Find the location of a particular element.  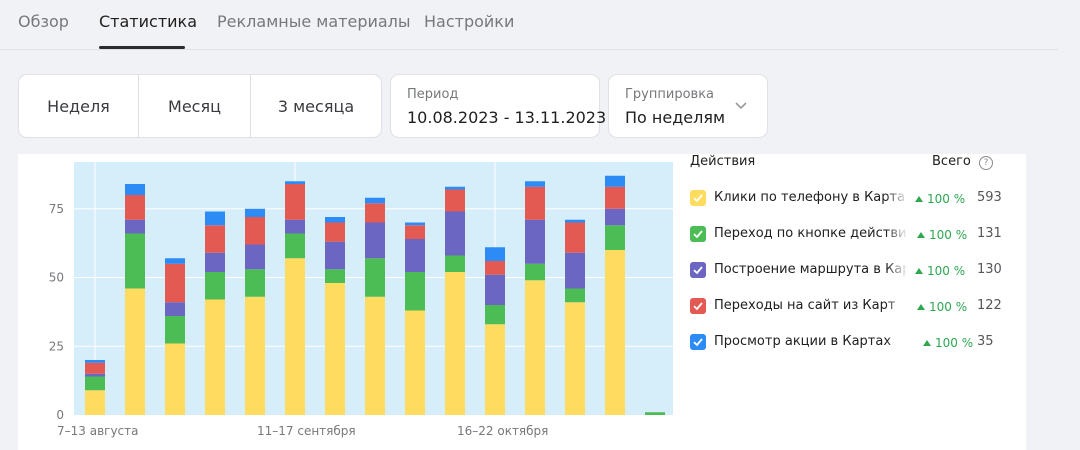

grouping-label: Группировка is located at coordinates (670, 94).